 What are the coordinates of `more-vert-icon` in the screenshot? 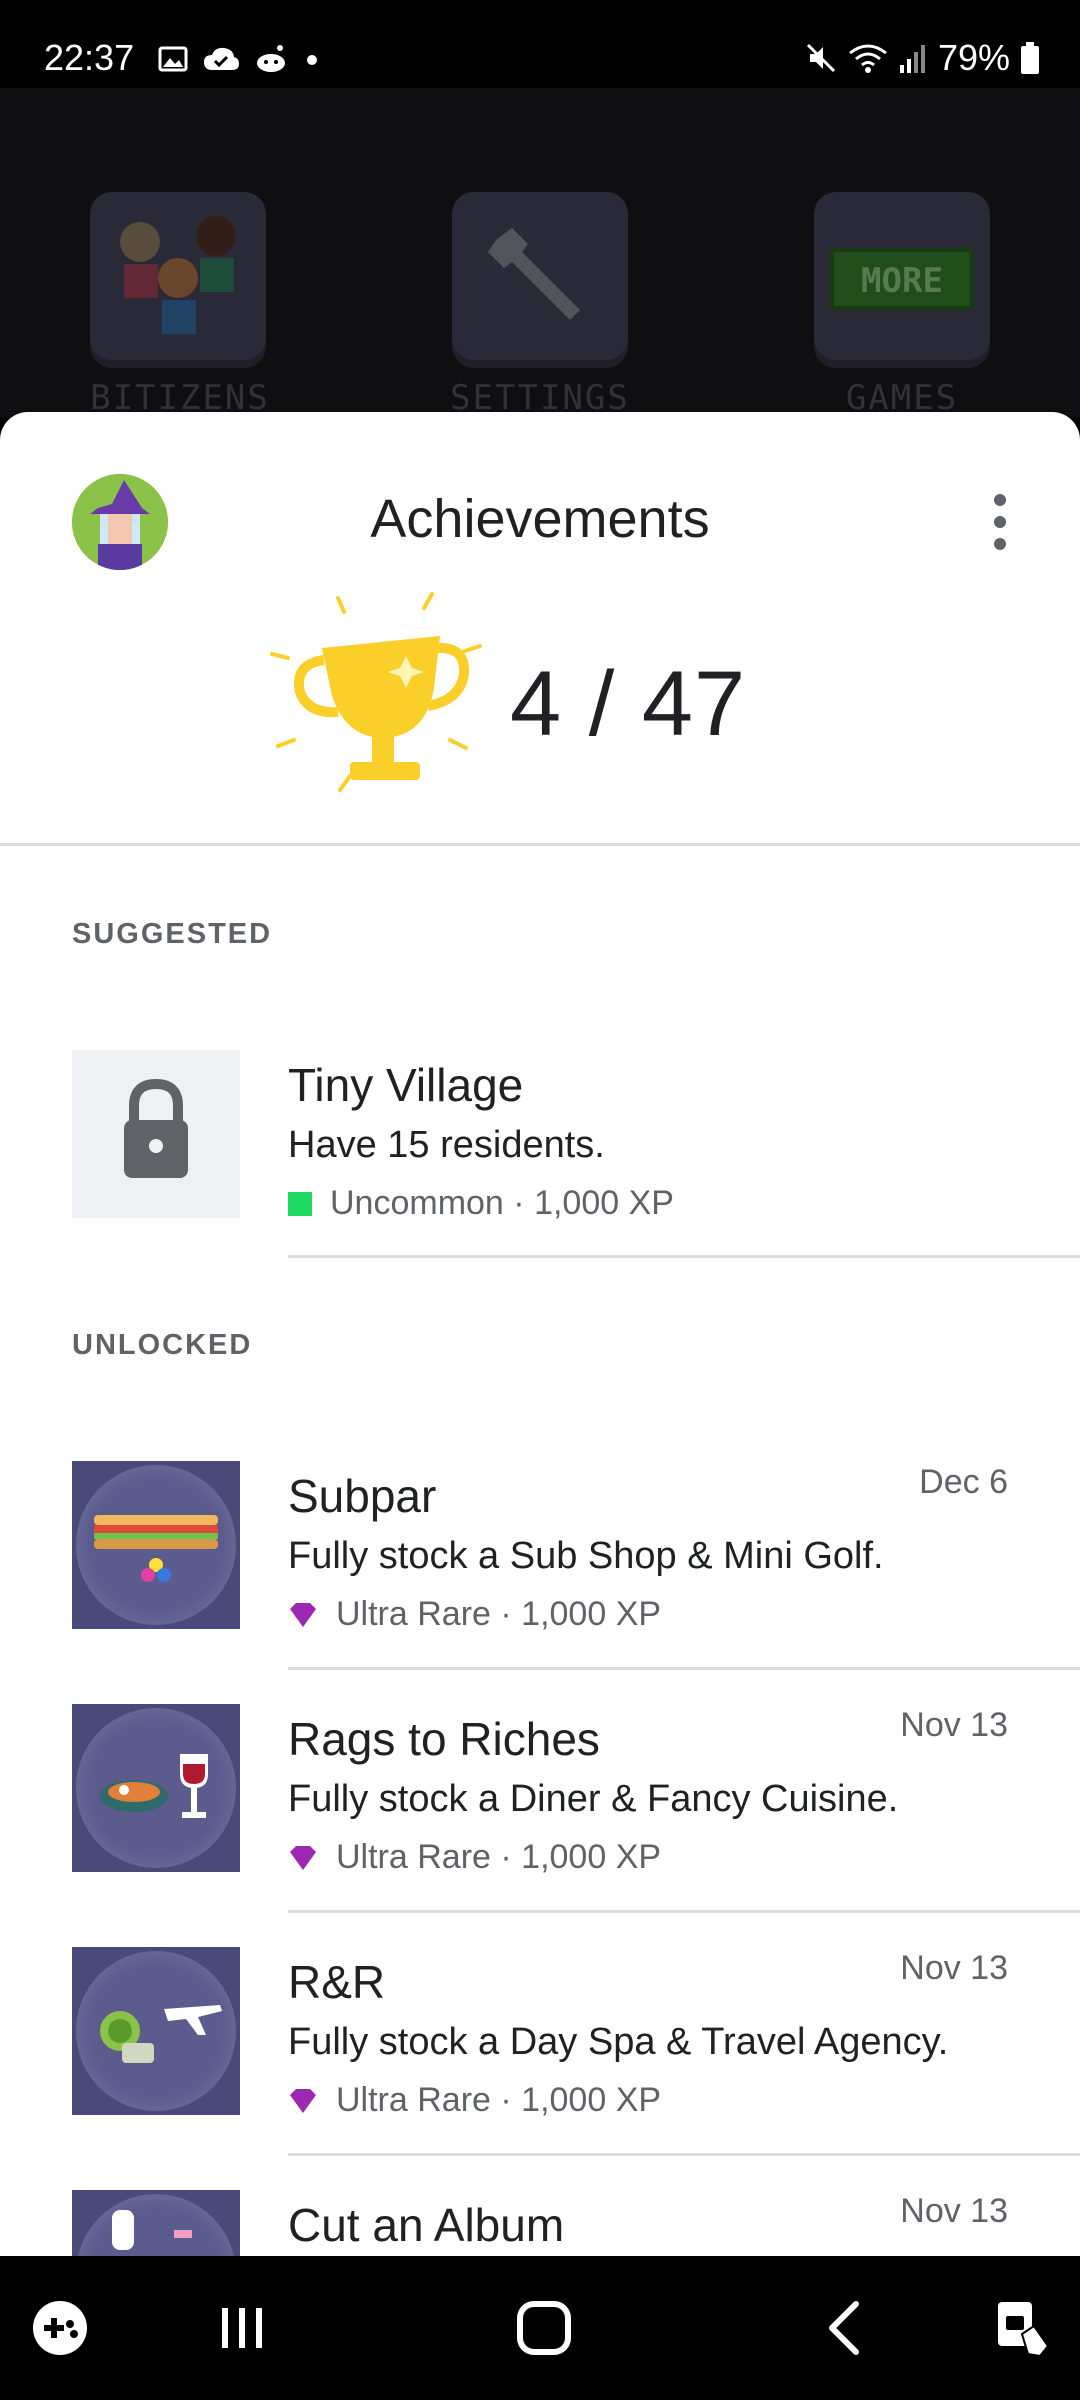 It's located at (1000, 522).